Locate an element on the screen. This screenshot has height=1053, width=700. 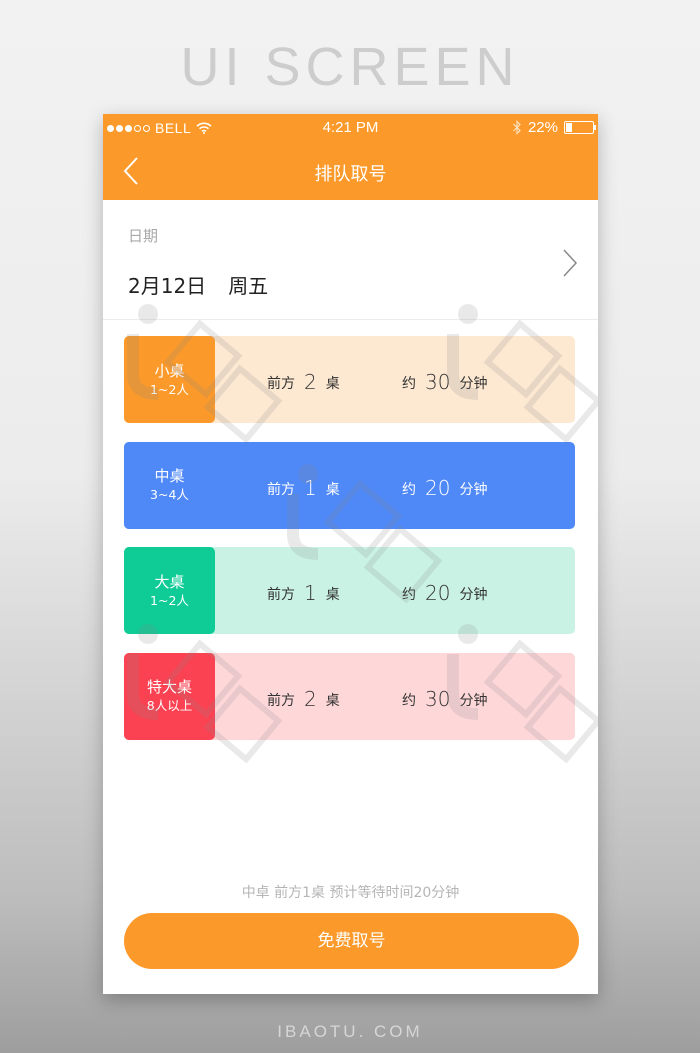
table-capacity: 3~4人 is located at coordinates (169, 494).